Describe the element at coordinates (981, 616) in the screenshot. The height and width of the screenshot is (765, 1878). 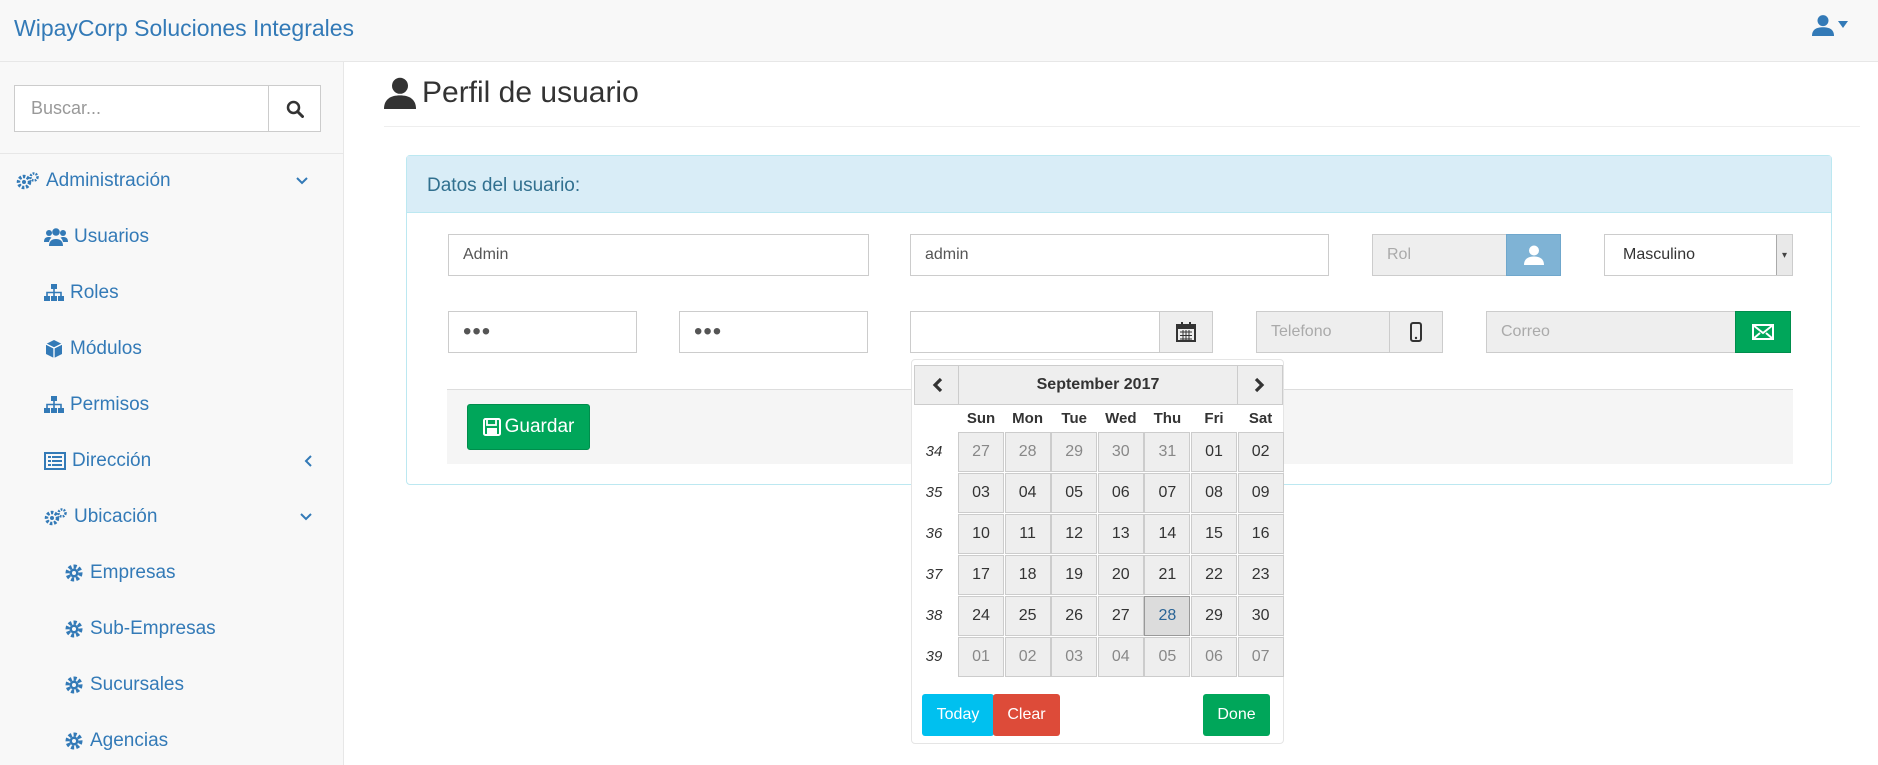
I see `calendar-day: 24` at that location.